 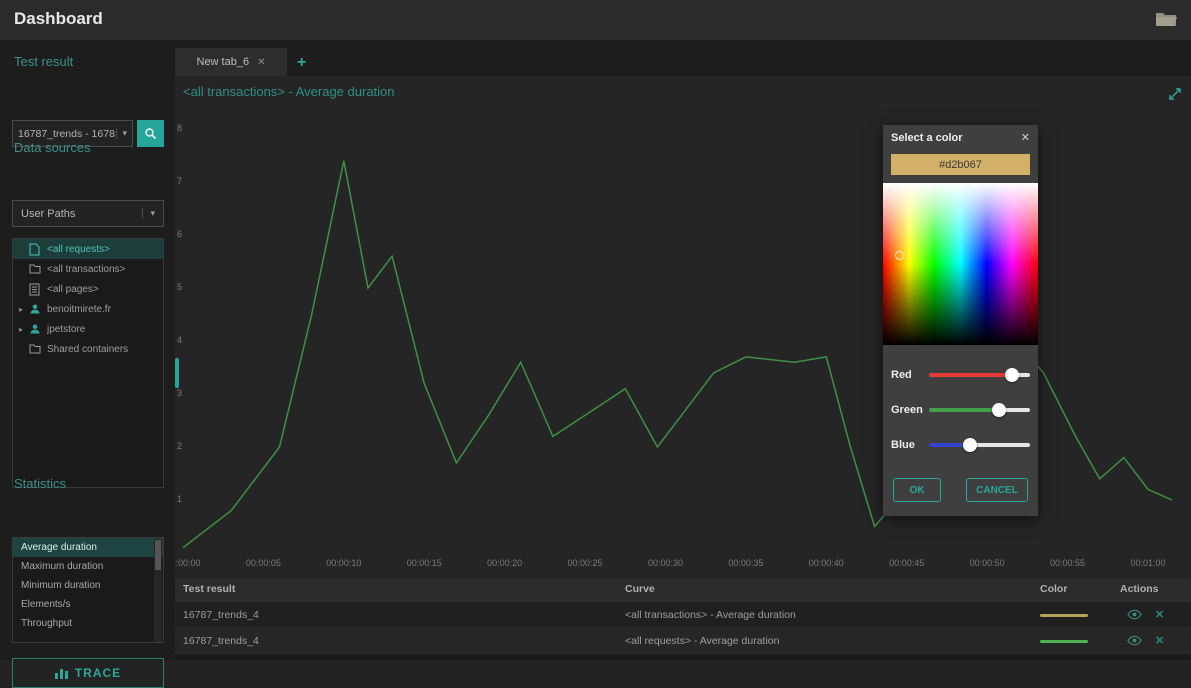 What do you see at coordinates (903, 444) in the screenshot?
I see `slider-label: Blue` at bounding box center [903, 444].